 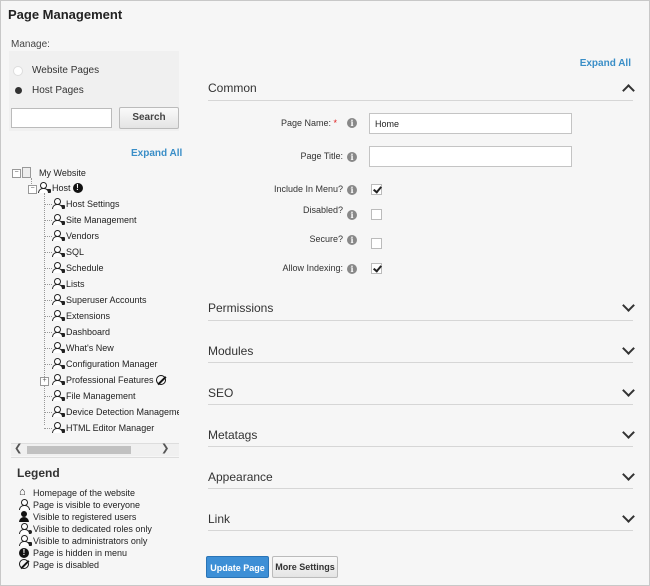 What do you see at coordinates (22, 492) in the screenshot?
I see `home-icon: ⌂` at bounding box center [22, 492].